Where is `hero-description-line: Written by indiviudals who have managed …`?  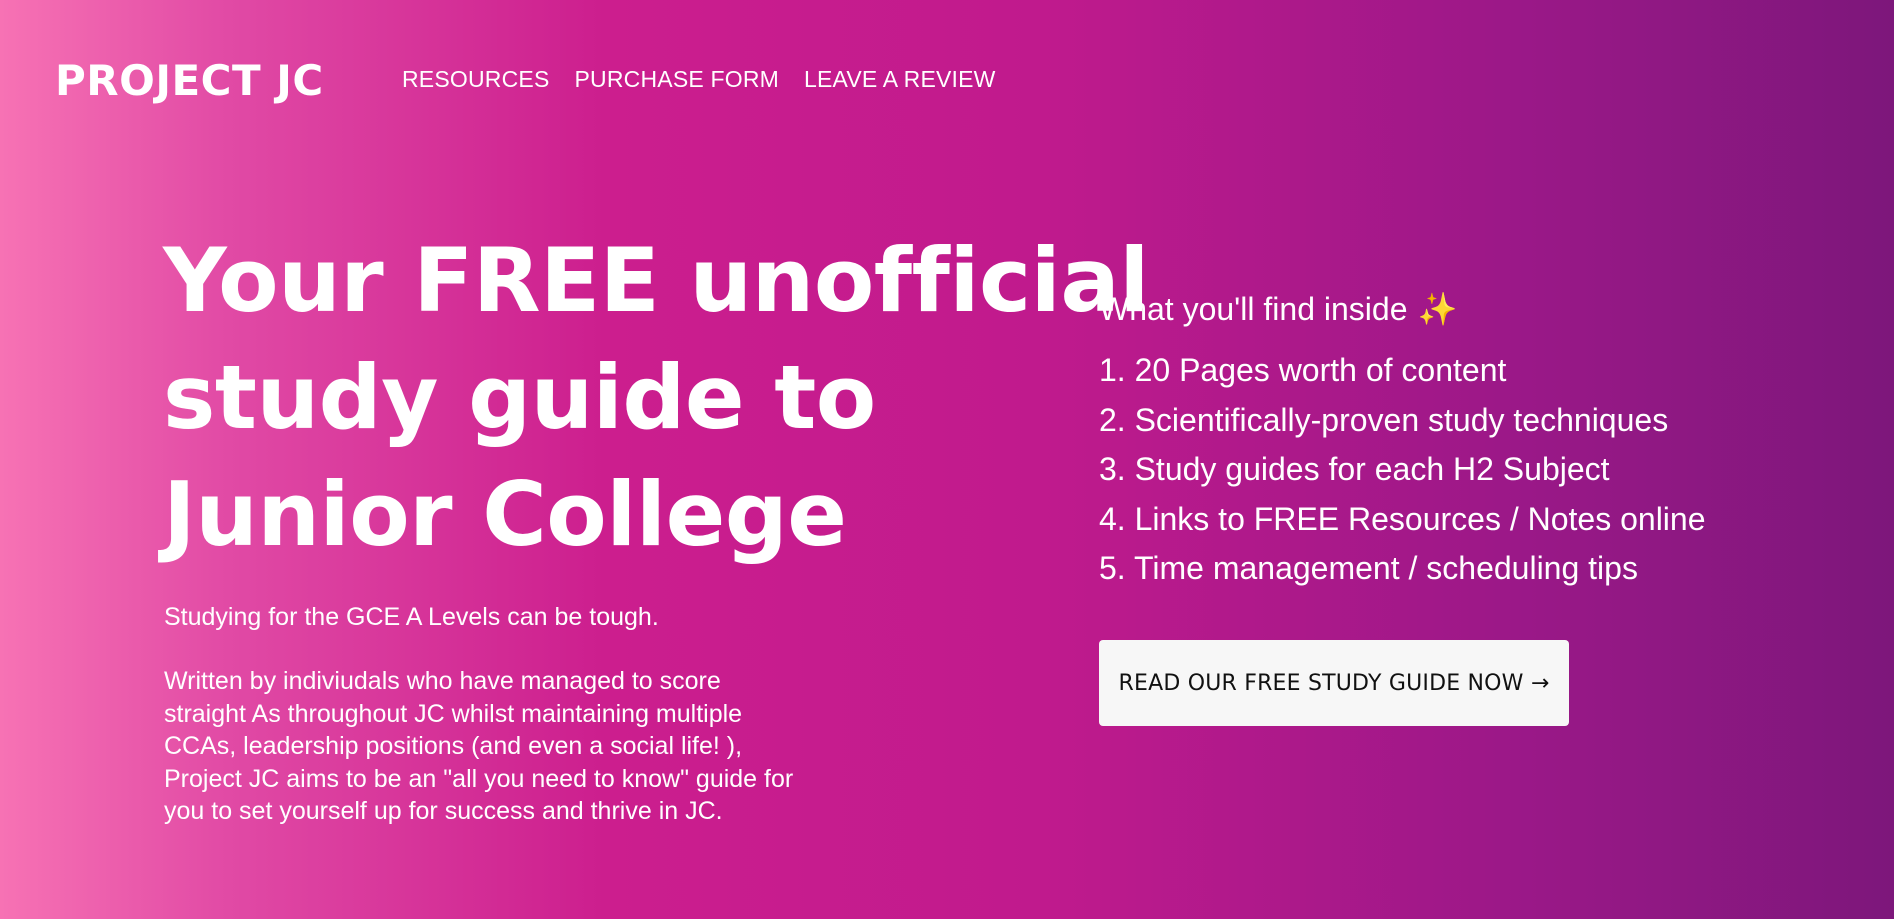 hero-description-line: Written by indiviudals who have managed … is located at coordinates (442, 681).